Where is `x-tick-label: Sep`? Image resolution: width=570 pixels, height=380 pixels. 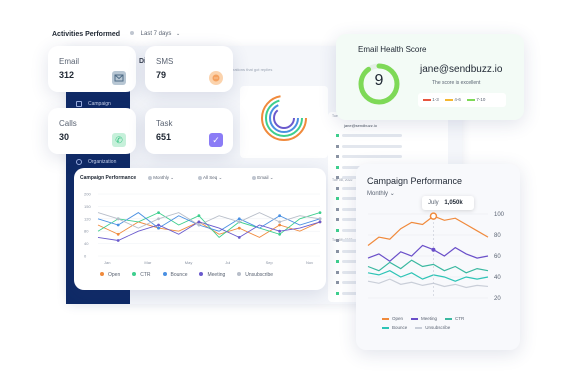
x-tick-label: Sep is located at coordinates (270, 262).